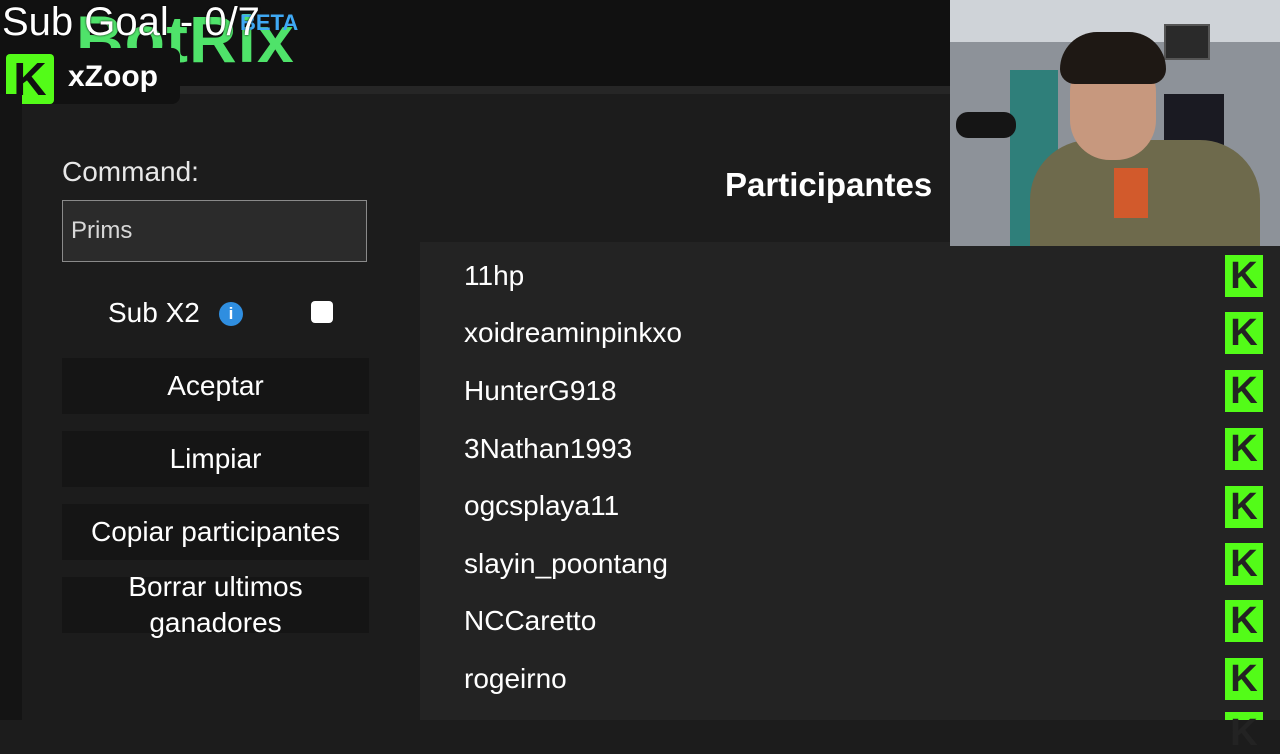  I want to click on clear-button: Limpiar, so click(215, 459).